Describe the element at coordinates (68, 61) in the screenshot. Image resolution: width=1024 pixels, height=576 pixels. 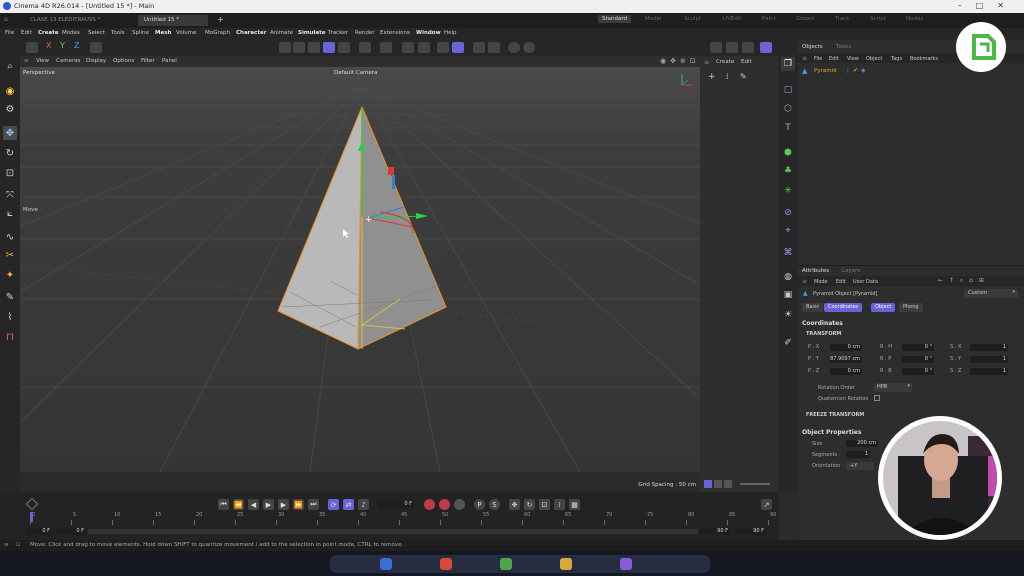
I see `viewport-menu-cameras: Cameras` at that location.